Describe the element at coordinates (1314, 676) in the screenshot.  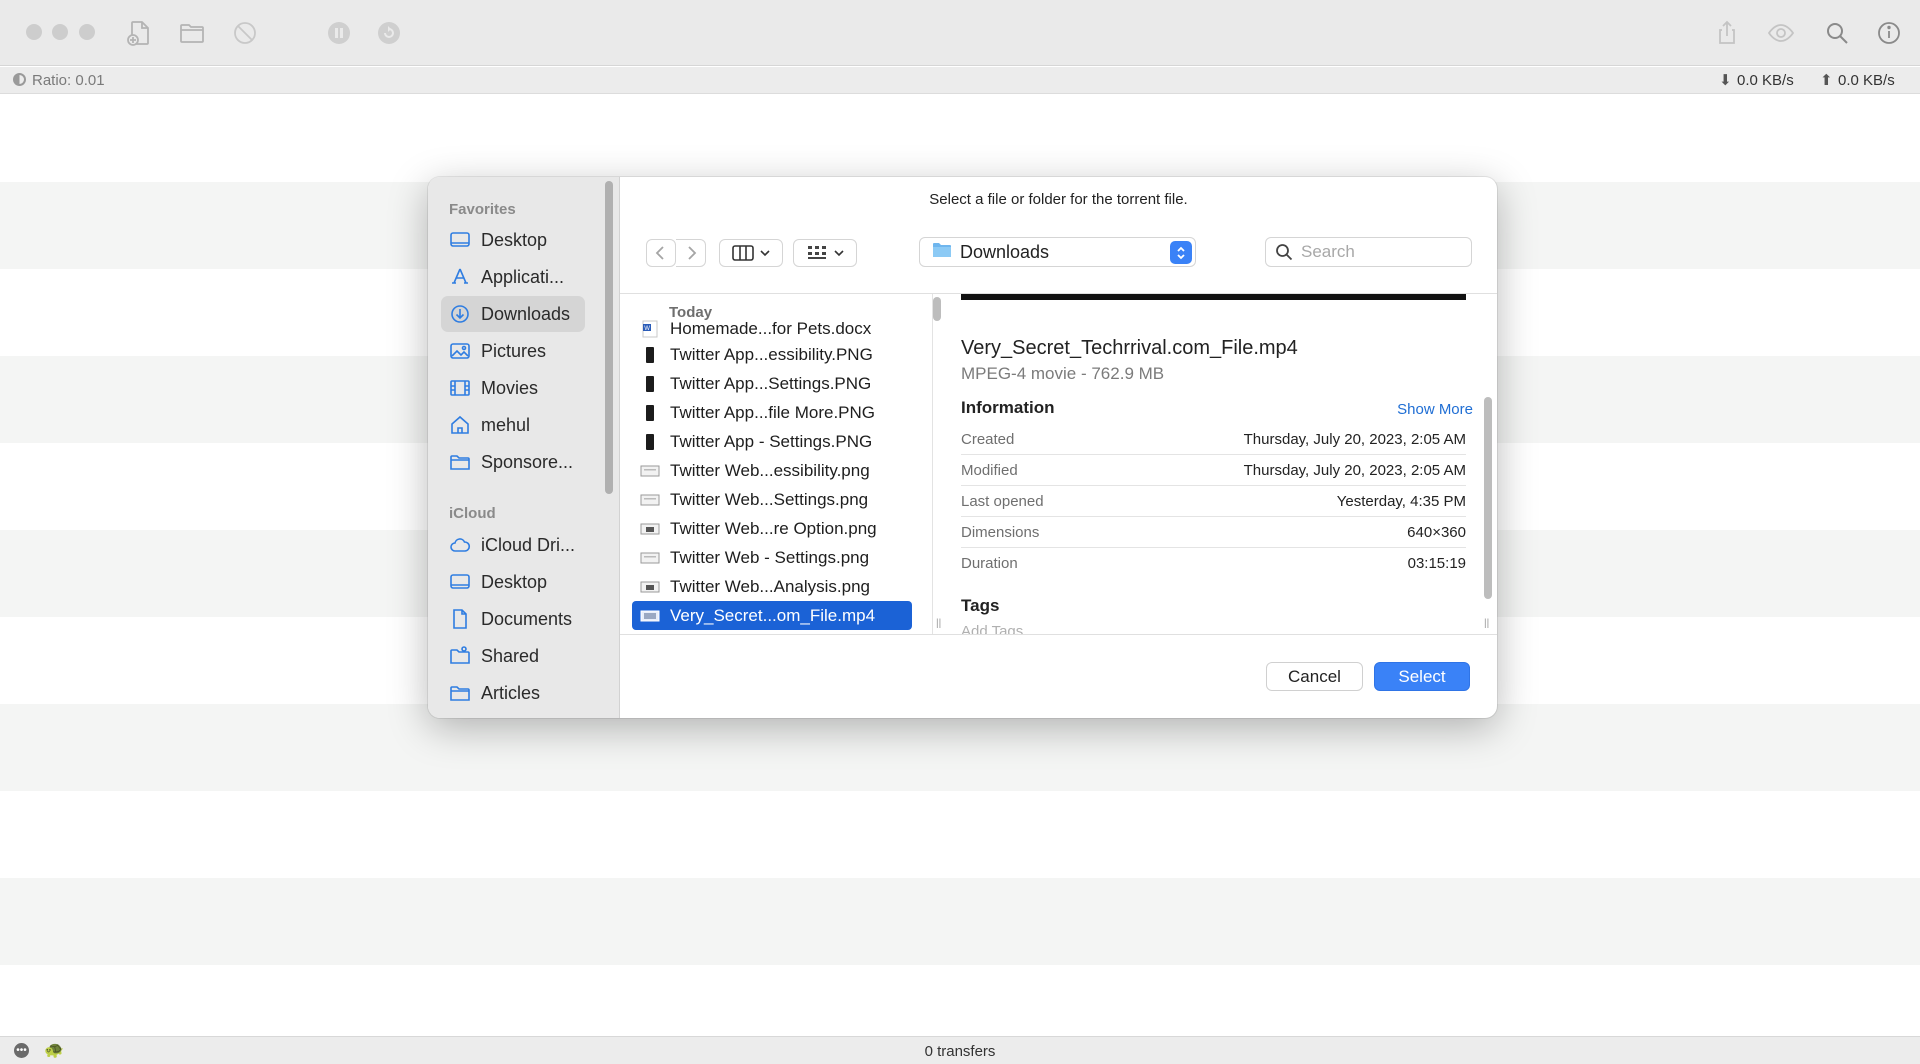
I see `cancel-button: Cancel` at that location.